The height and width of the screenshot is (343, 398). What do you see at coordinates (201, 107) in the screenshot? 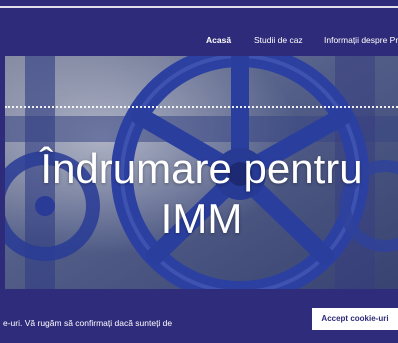
I see `hero-dotted-line` at bounding box center [201, 107].